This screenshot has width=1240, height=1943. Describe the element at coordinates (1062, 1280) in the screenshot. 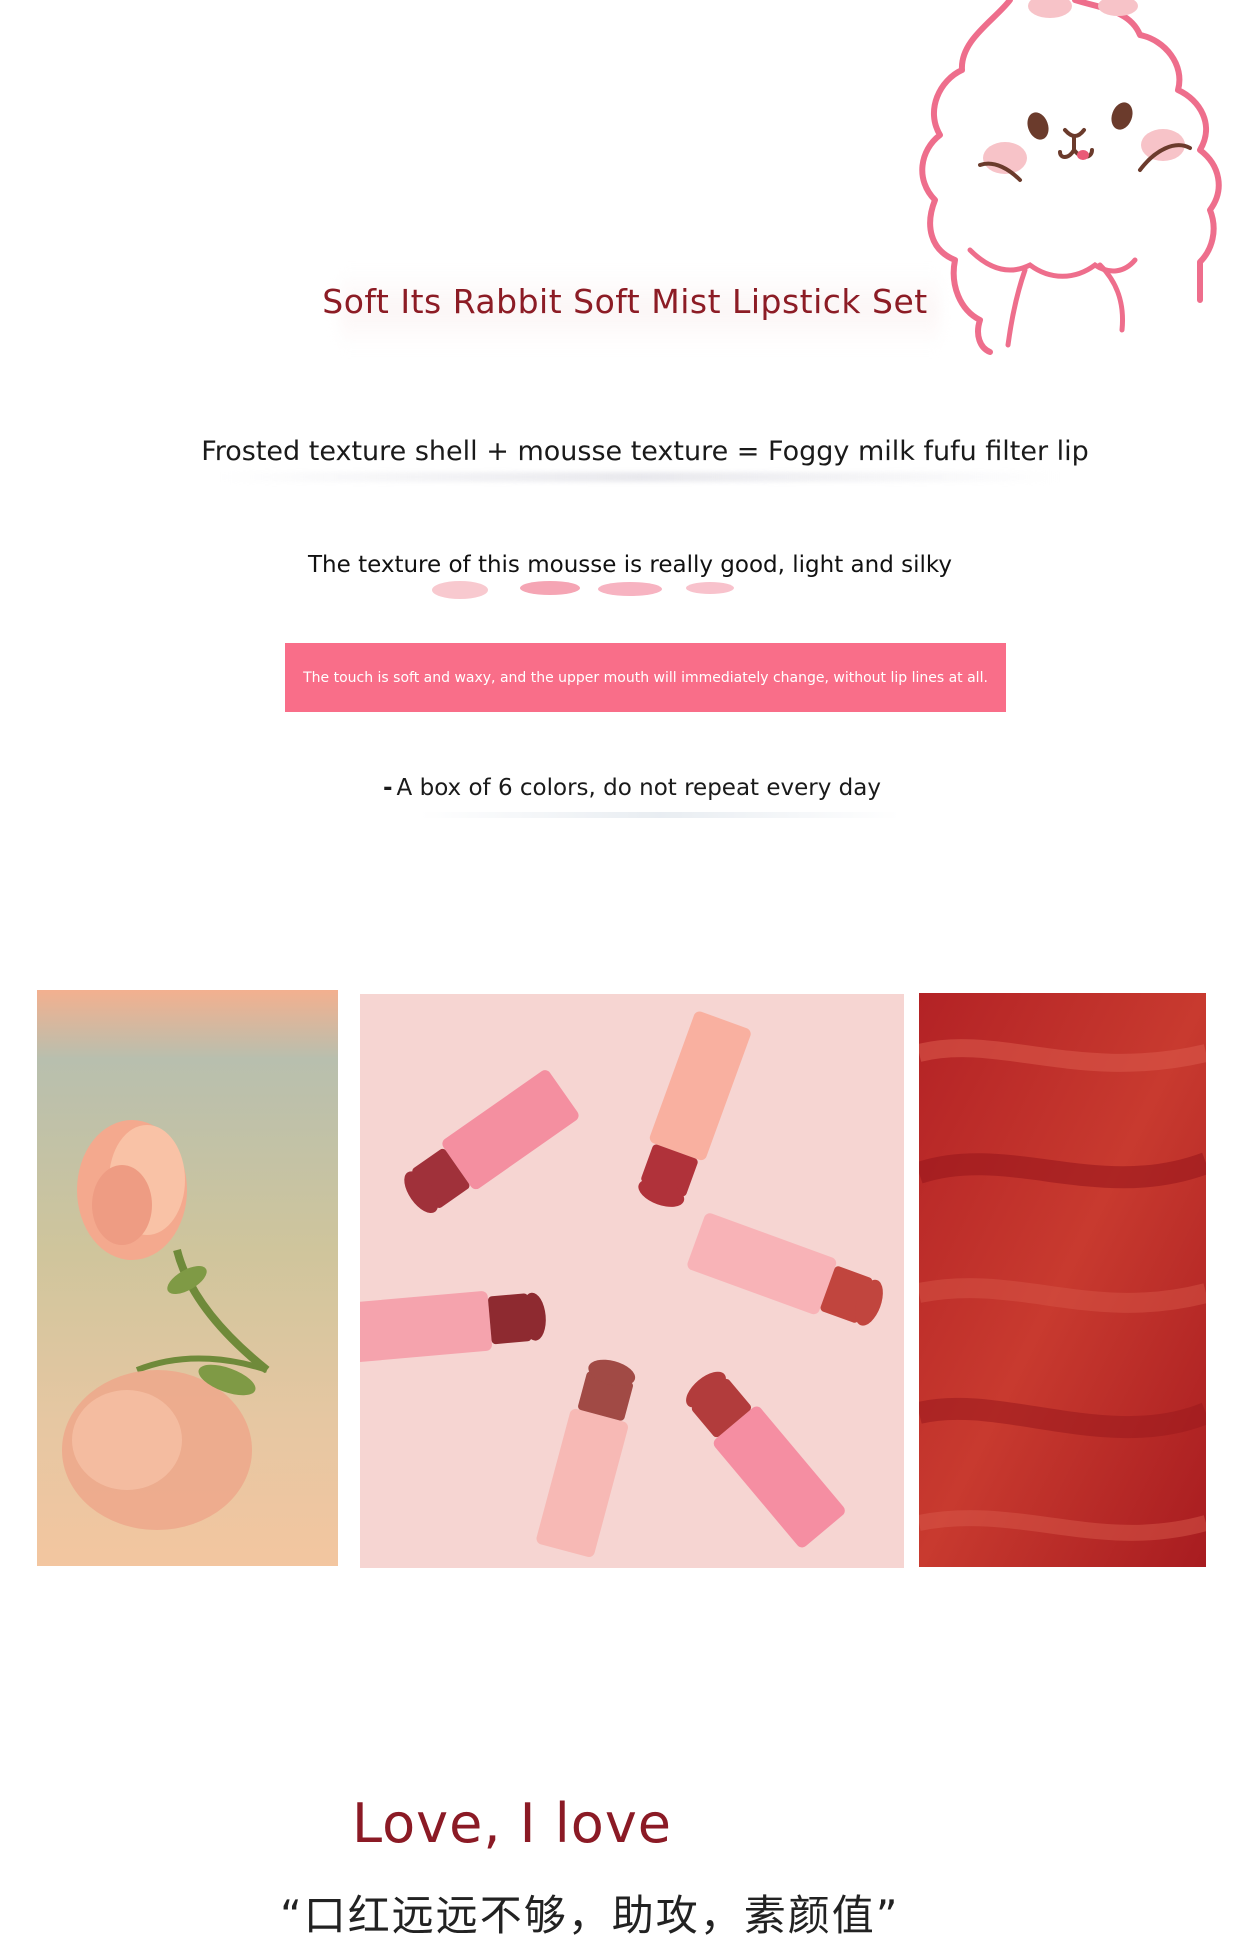

I see `red-swatch-photo-icon` at that location.